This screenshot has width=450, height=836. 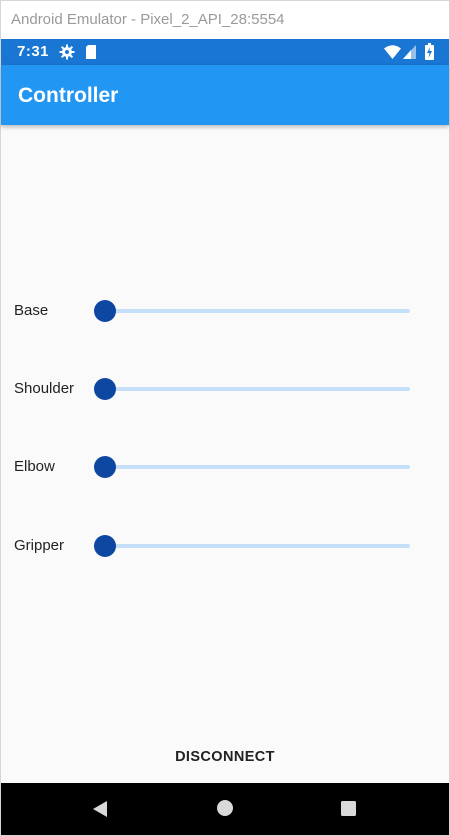 I want to click on recents-icon, so click(x=348, y=811).